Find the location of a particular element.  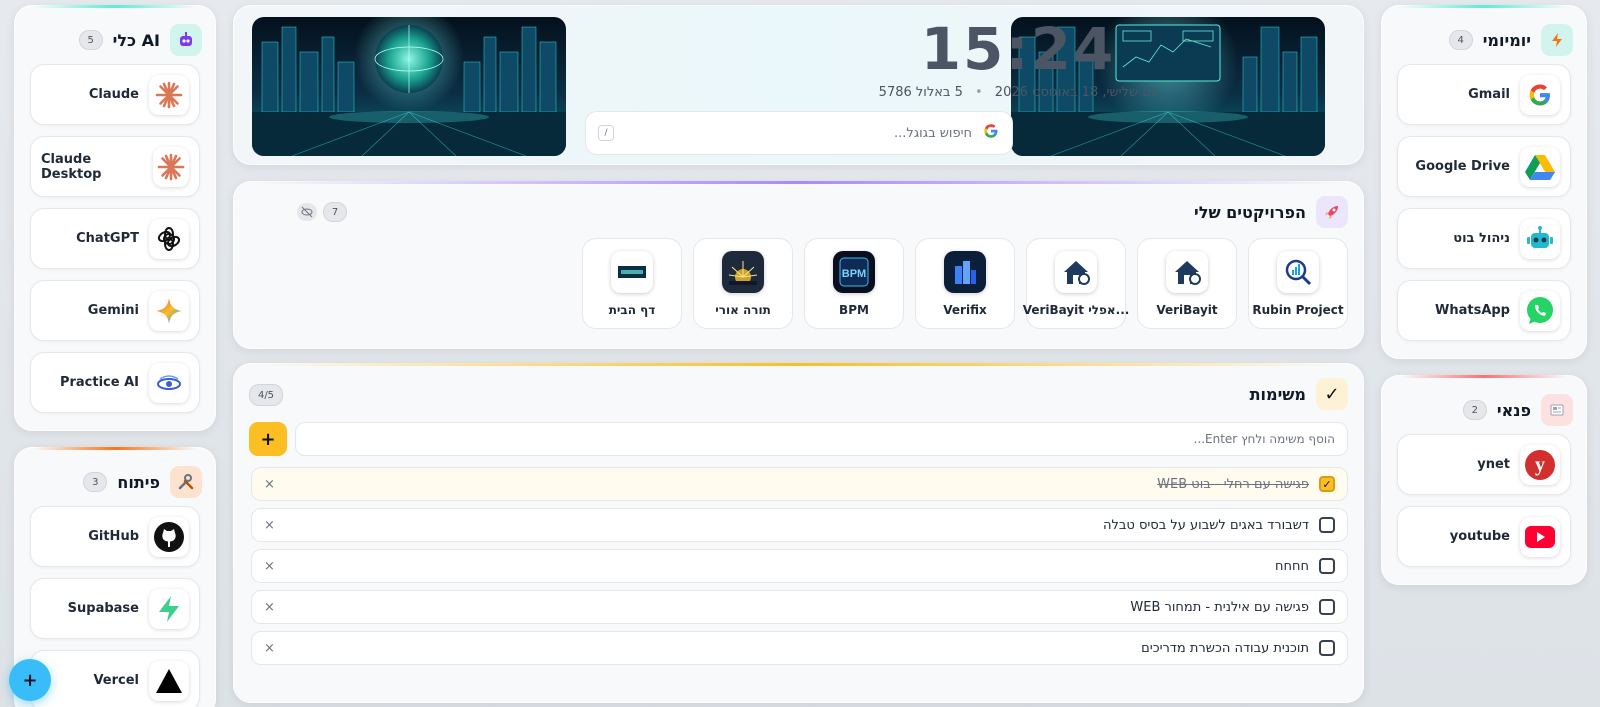

ai-tools-title: כלי AI is located at coordinates (136, 40).